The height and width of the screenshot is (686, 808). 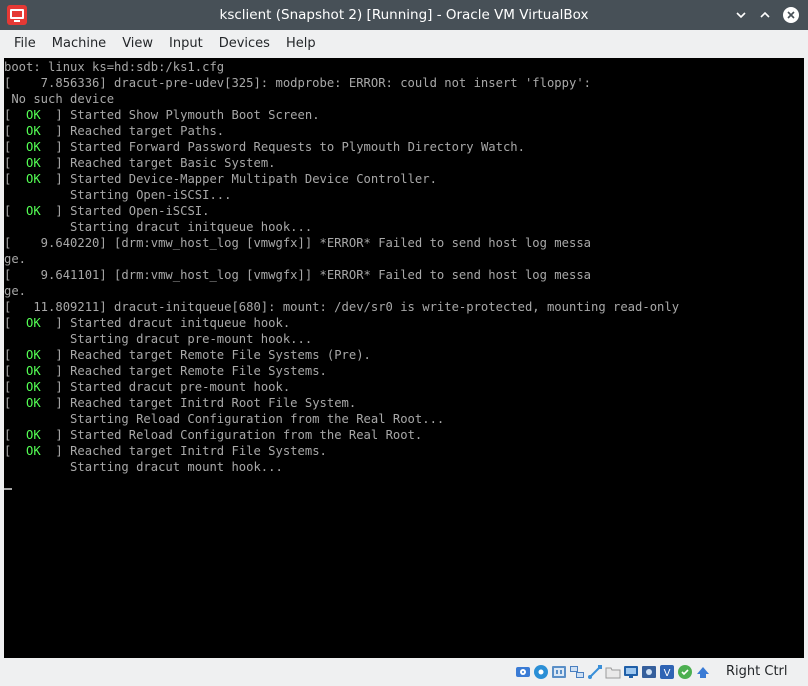 I want to click on menu-devices: Devices, so click(x=244, y=44).